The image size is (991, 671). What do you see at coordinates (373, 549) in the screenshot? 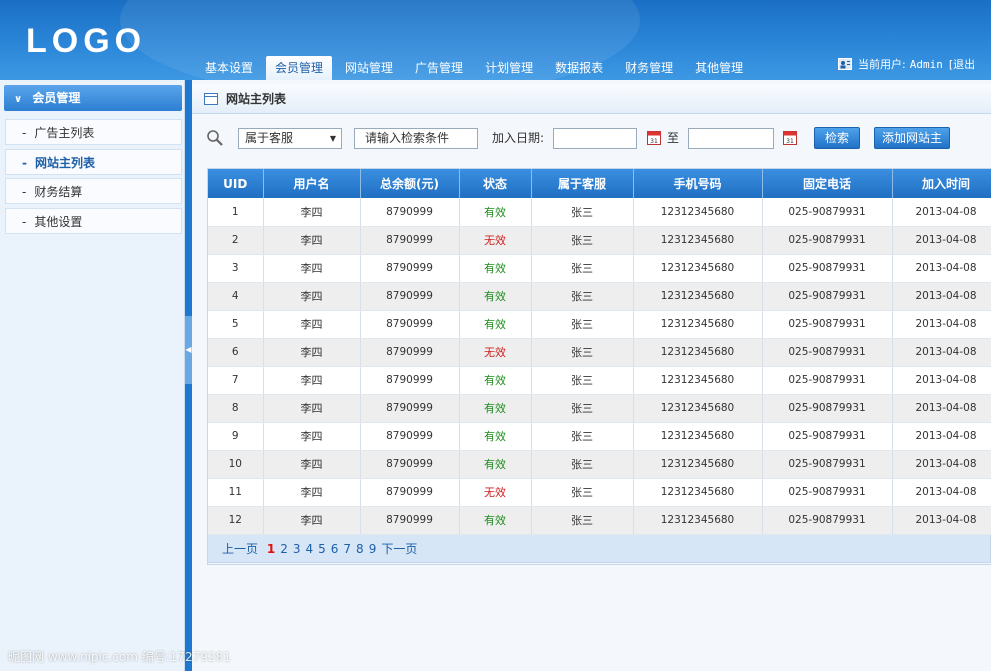
I see `page-link: 9` at bounding box center [373, 549].